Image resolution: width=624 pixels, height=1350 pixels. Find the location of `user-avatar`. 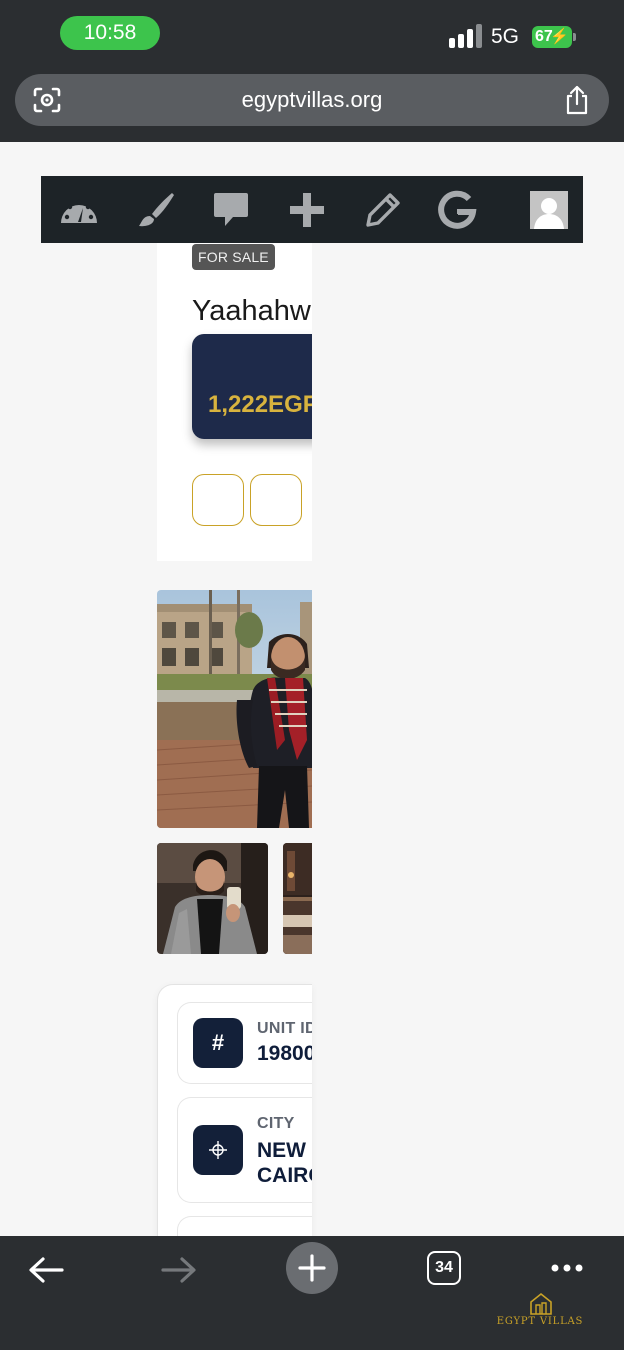

user-avatar is located at coordinates (549, 209).